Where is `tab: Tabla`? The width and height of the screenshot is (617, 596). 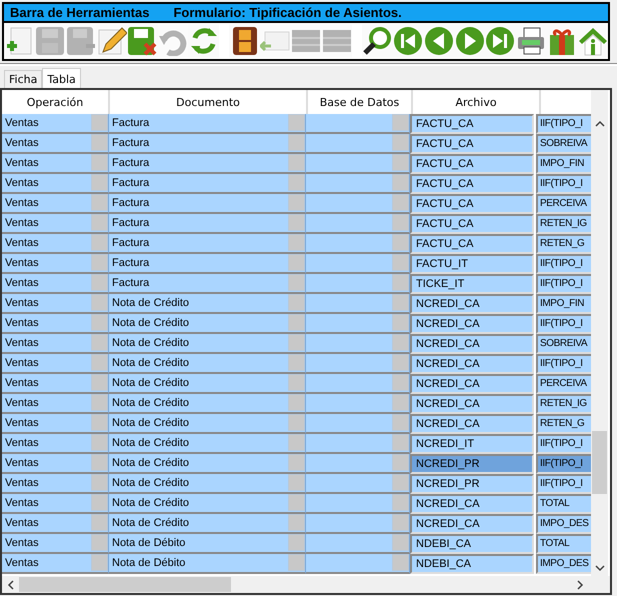 tab: Tabla is located at coordinates (61, 78).